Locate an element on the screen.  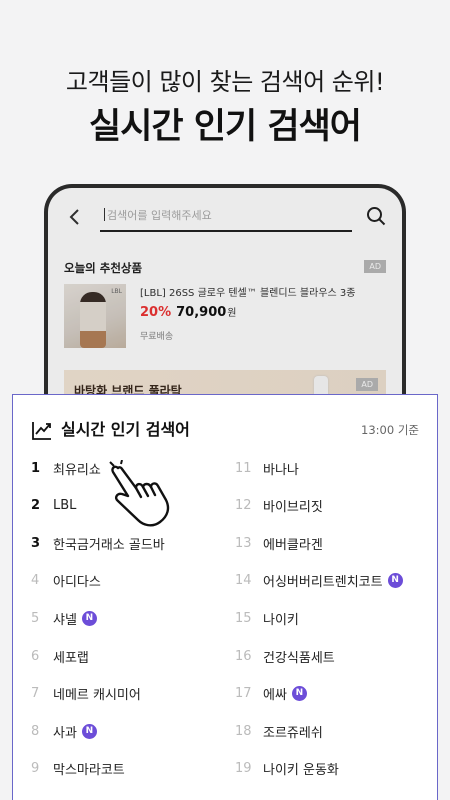
search-placeholder: 검색어를 입력해주세요 is located at coordinates (159, 215).